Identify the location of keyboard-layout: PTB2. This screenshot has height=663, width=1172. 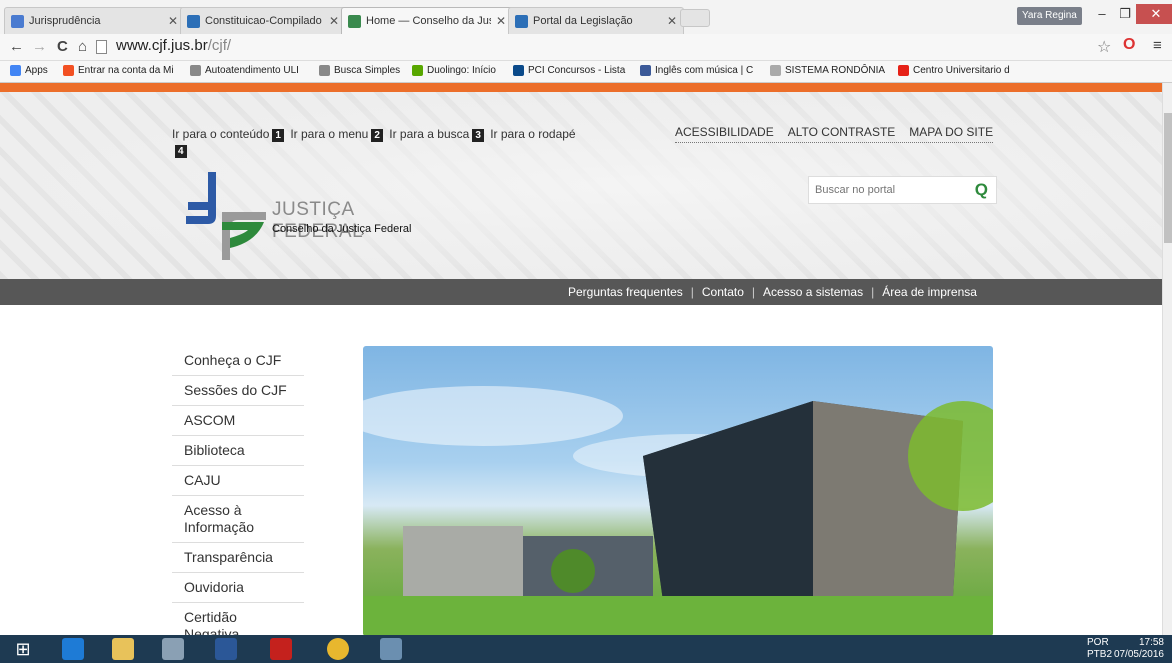
(1100, 654).